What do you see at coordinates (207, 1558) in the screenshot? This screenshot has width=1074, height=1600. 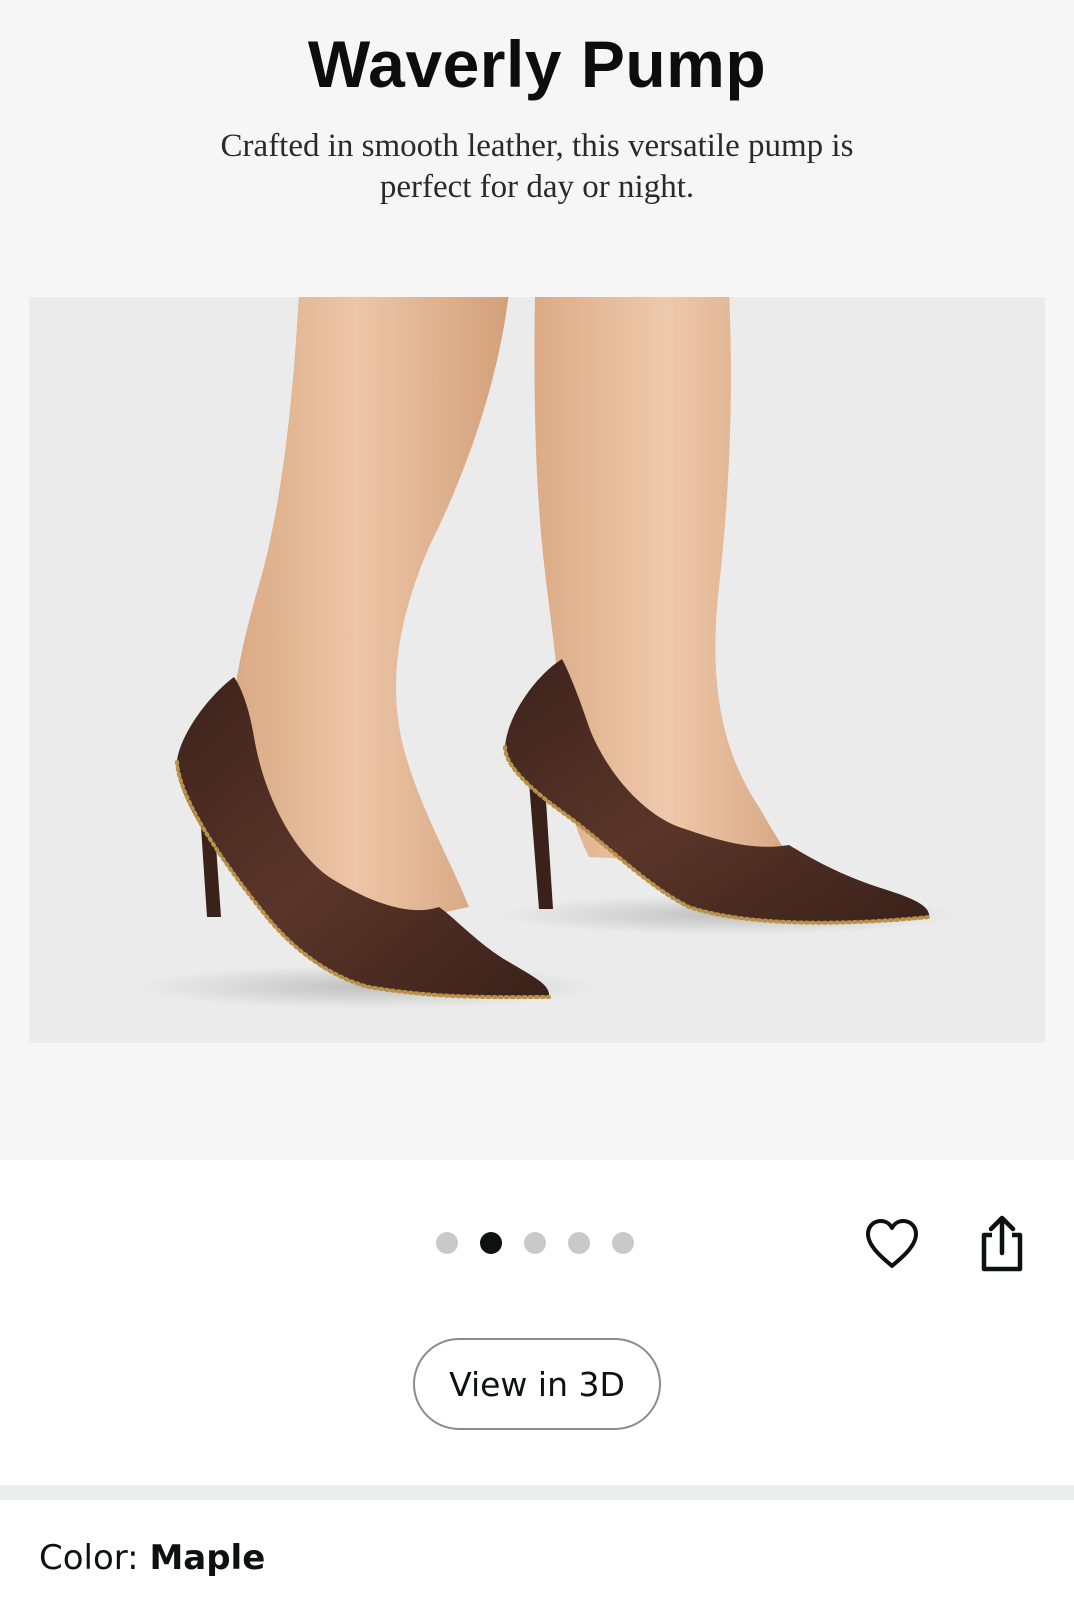 I see `color-value: Maple` at bounding box center [207, 1558].